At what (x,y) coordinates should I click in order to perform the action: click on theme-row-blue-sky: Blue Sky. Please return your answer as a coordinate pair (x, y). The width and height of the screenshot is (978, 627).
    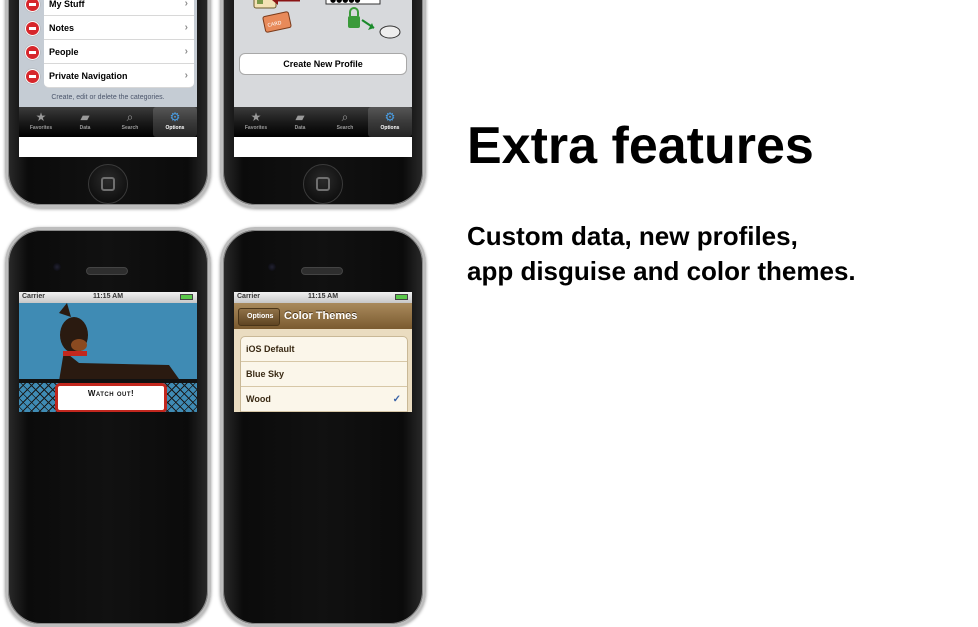
    Looking at the image, I should click on (324, 374).